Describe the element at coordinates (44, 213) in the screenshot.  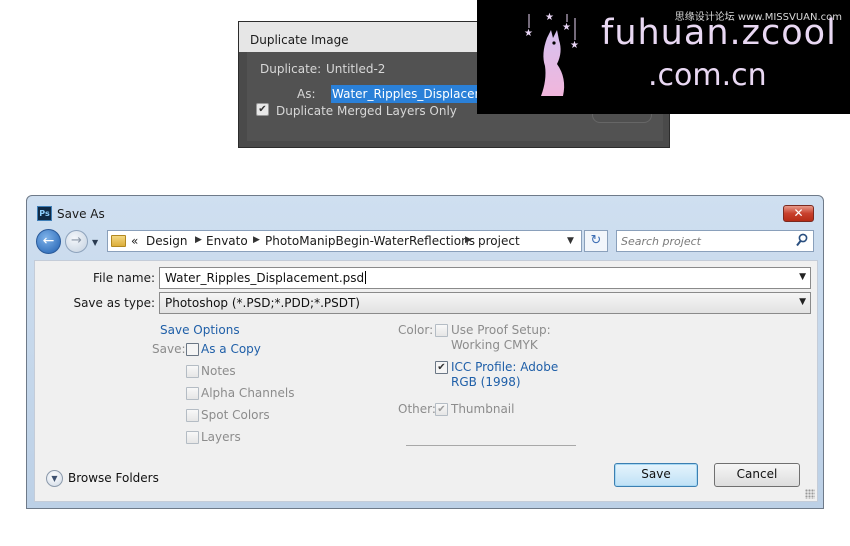
I see `photoshop-icon: Ps` at that location.